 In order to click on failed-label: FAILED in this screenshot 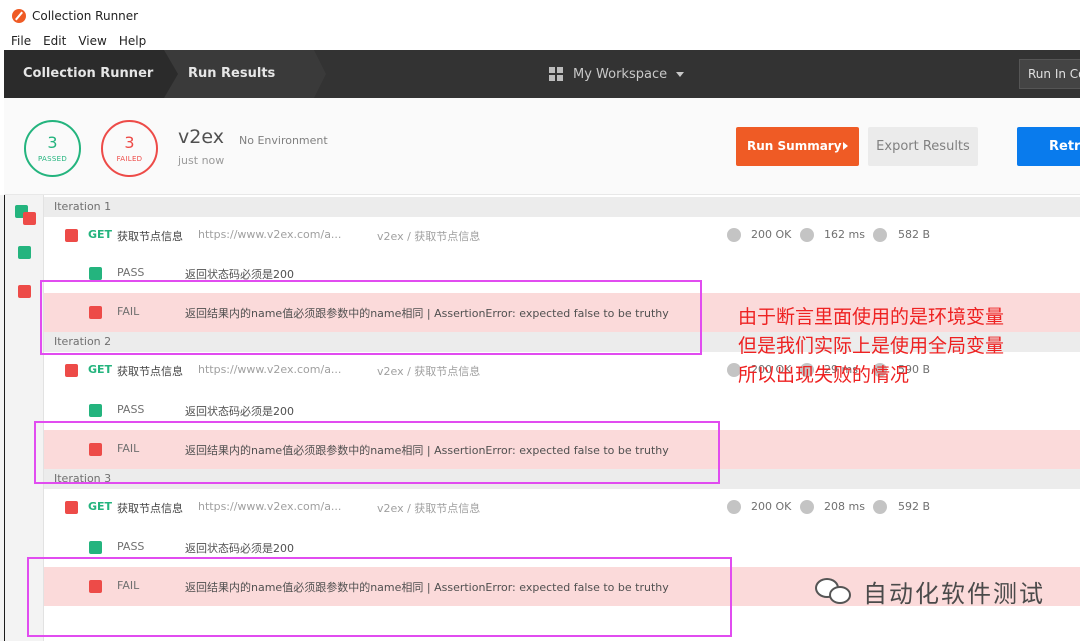, I will do `click(129, 159)`.